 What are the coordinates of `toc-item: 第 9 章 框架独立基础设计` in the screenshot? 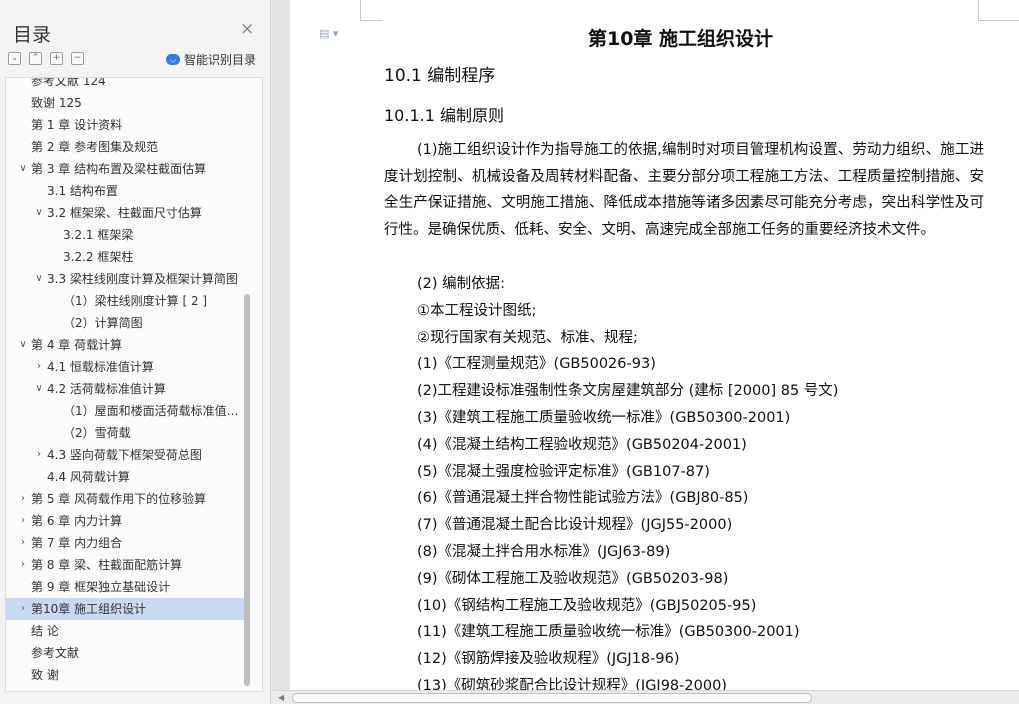 It's located at (125, 587).